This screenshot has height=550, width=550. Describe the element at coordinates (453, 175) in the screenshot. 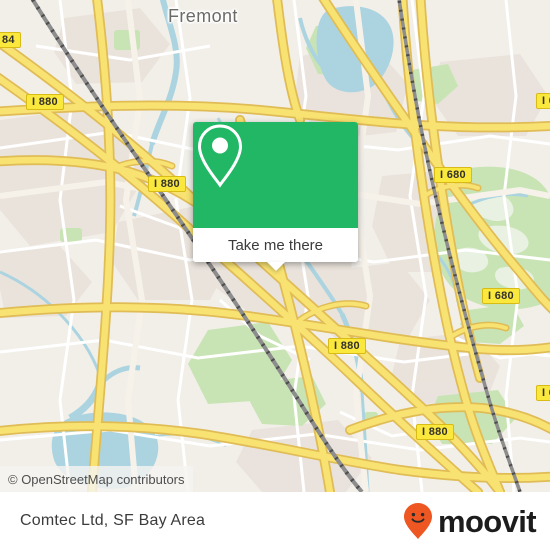

I see `highway-shield-i680-n: I 680` at that location.